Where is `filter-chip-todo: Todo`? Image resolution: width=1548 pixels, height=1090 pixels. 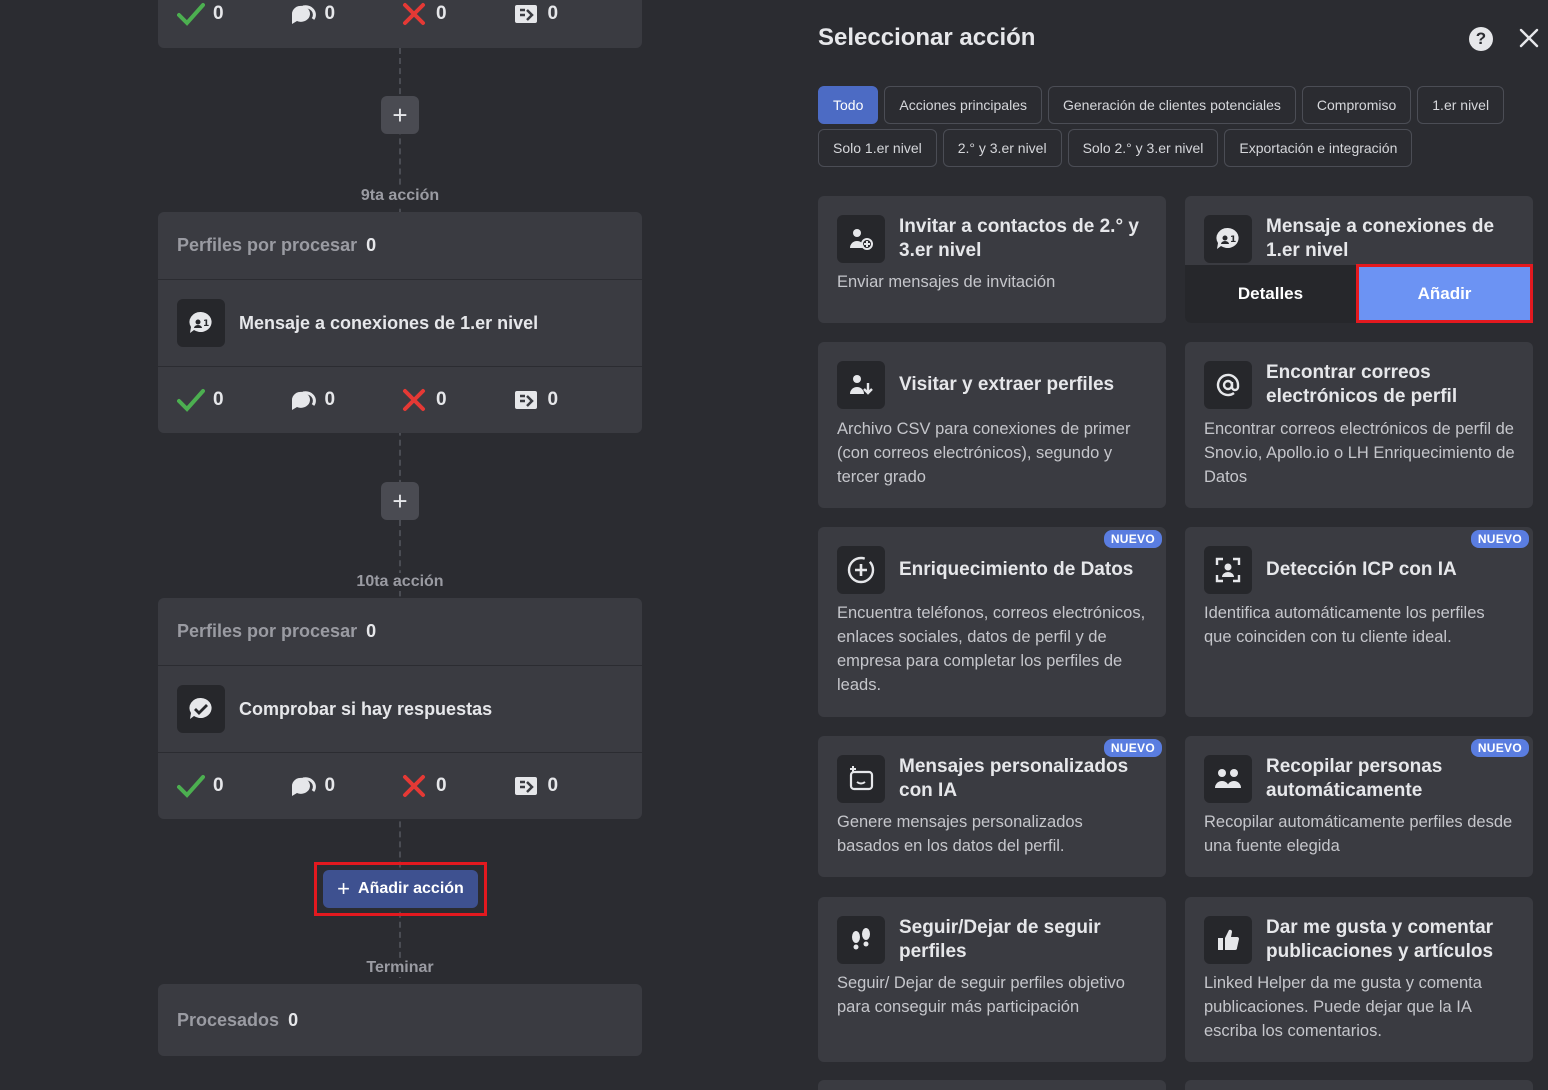
filter-chip-todo: Todo is located at coordinates (848, 105).